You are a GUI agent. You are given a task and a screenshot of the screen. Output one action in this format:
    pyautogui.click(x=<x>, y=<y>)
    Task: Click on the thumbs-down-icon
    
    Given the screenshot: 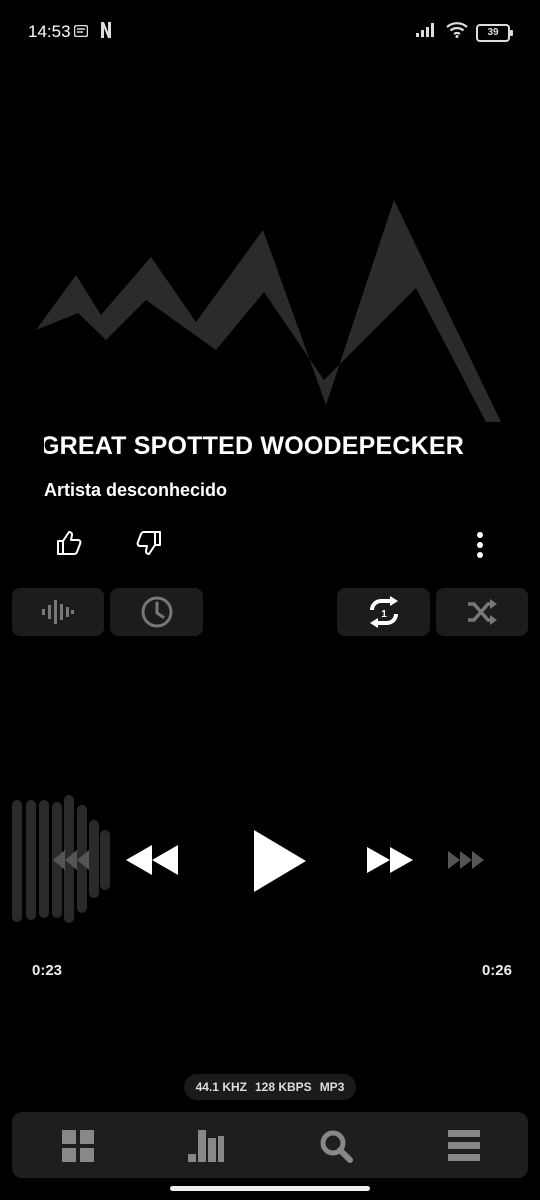 What is the action you would take?
    pyautogui.click(x=148, y=543)
    